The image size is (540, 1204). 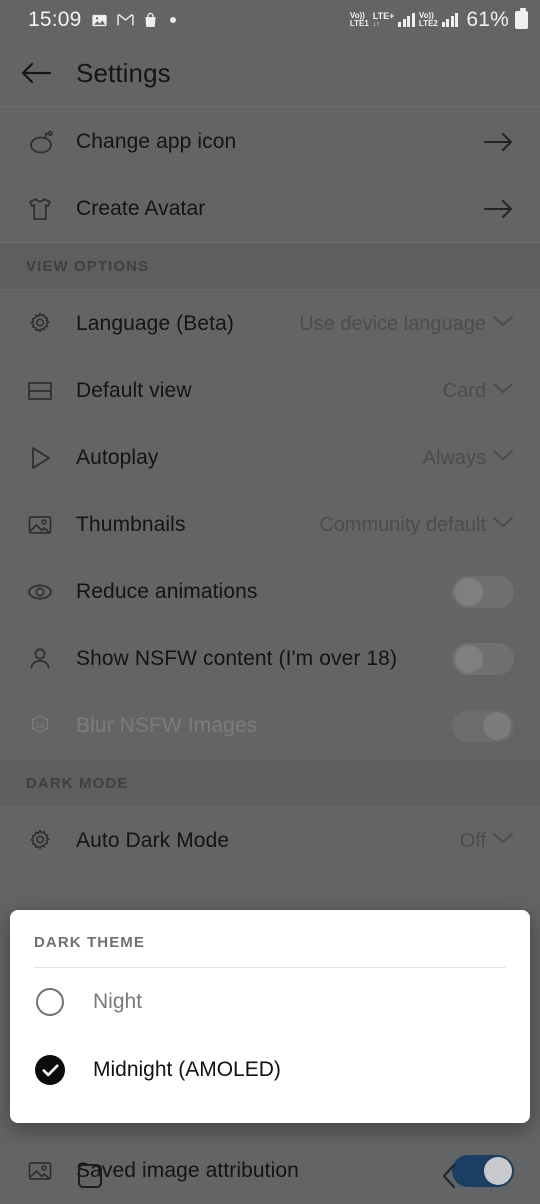 What do you see at coordinates (50, 1002) in the screenshot?
I see `radio-unselected-icon` at bounding box center [50, 1002].